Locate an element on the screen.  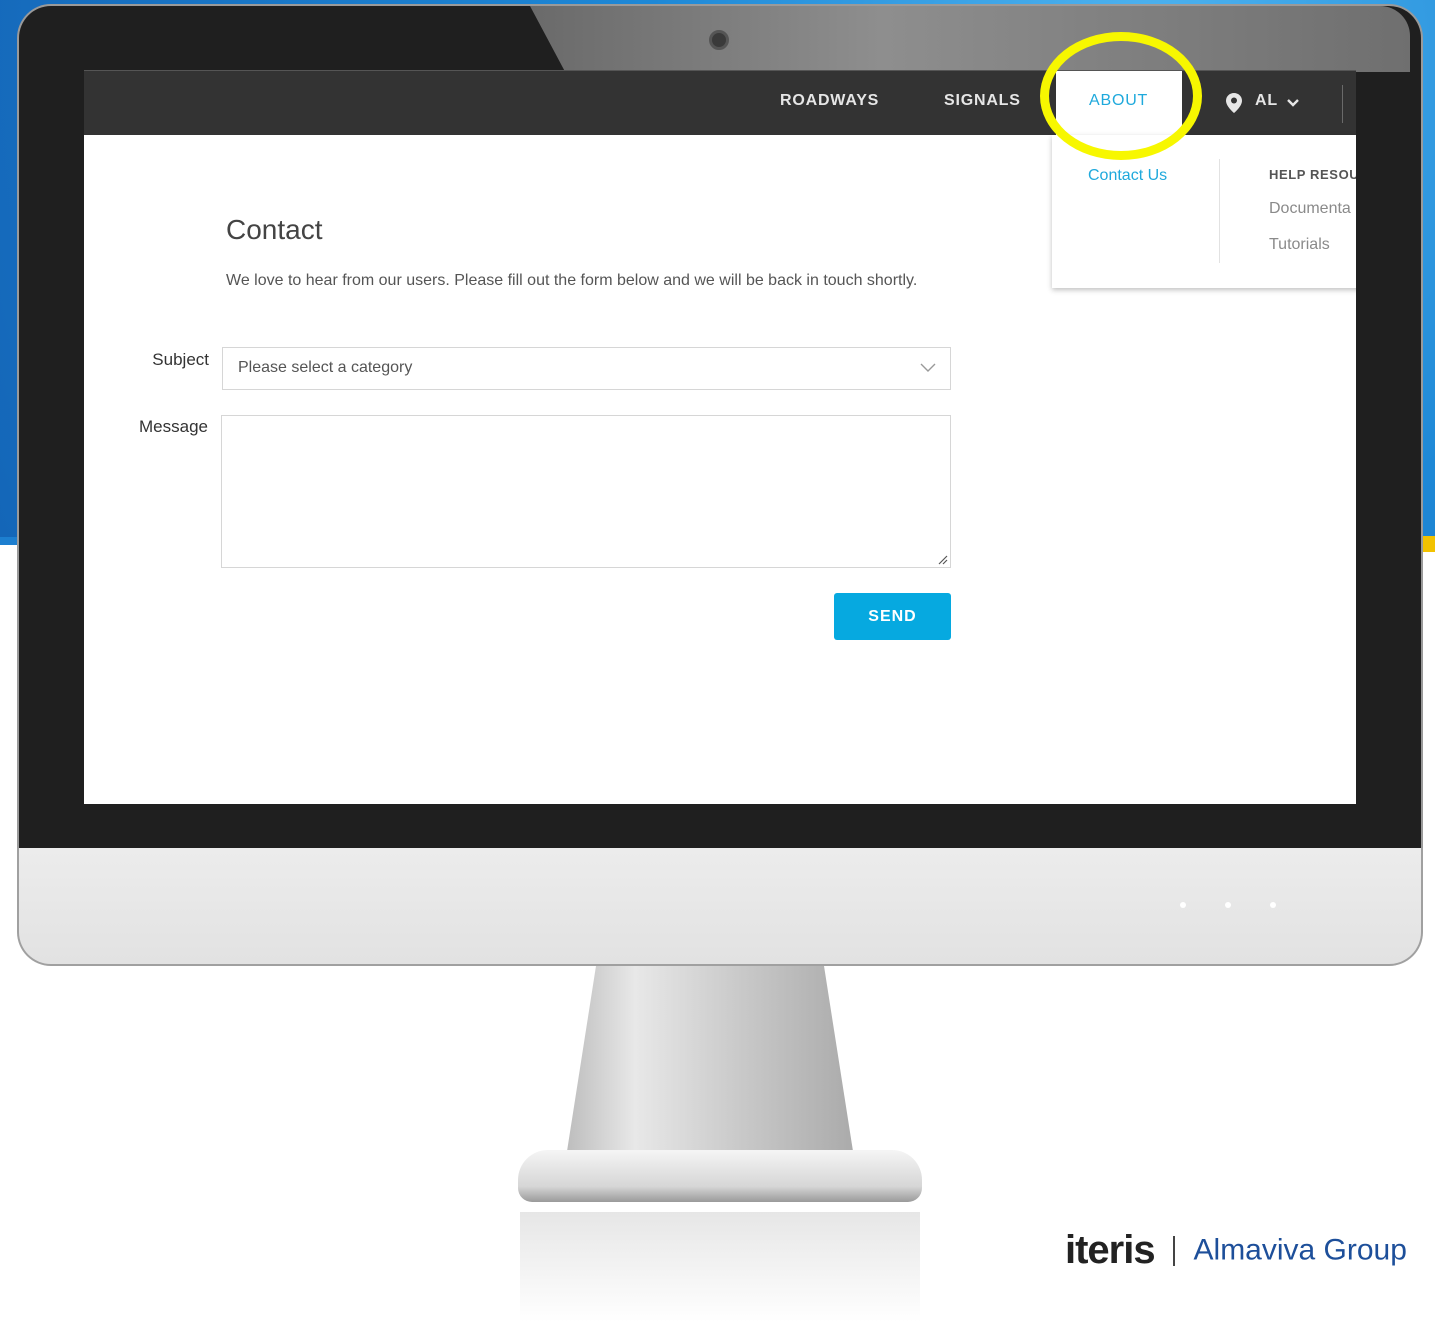
state-selector: AL is located at coordinates (1266, 101).